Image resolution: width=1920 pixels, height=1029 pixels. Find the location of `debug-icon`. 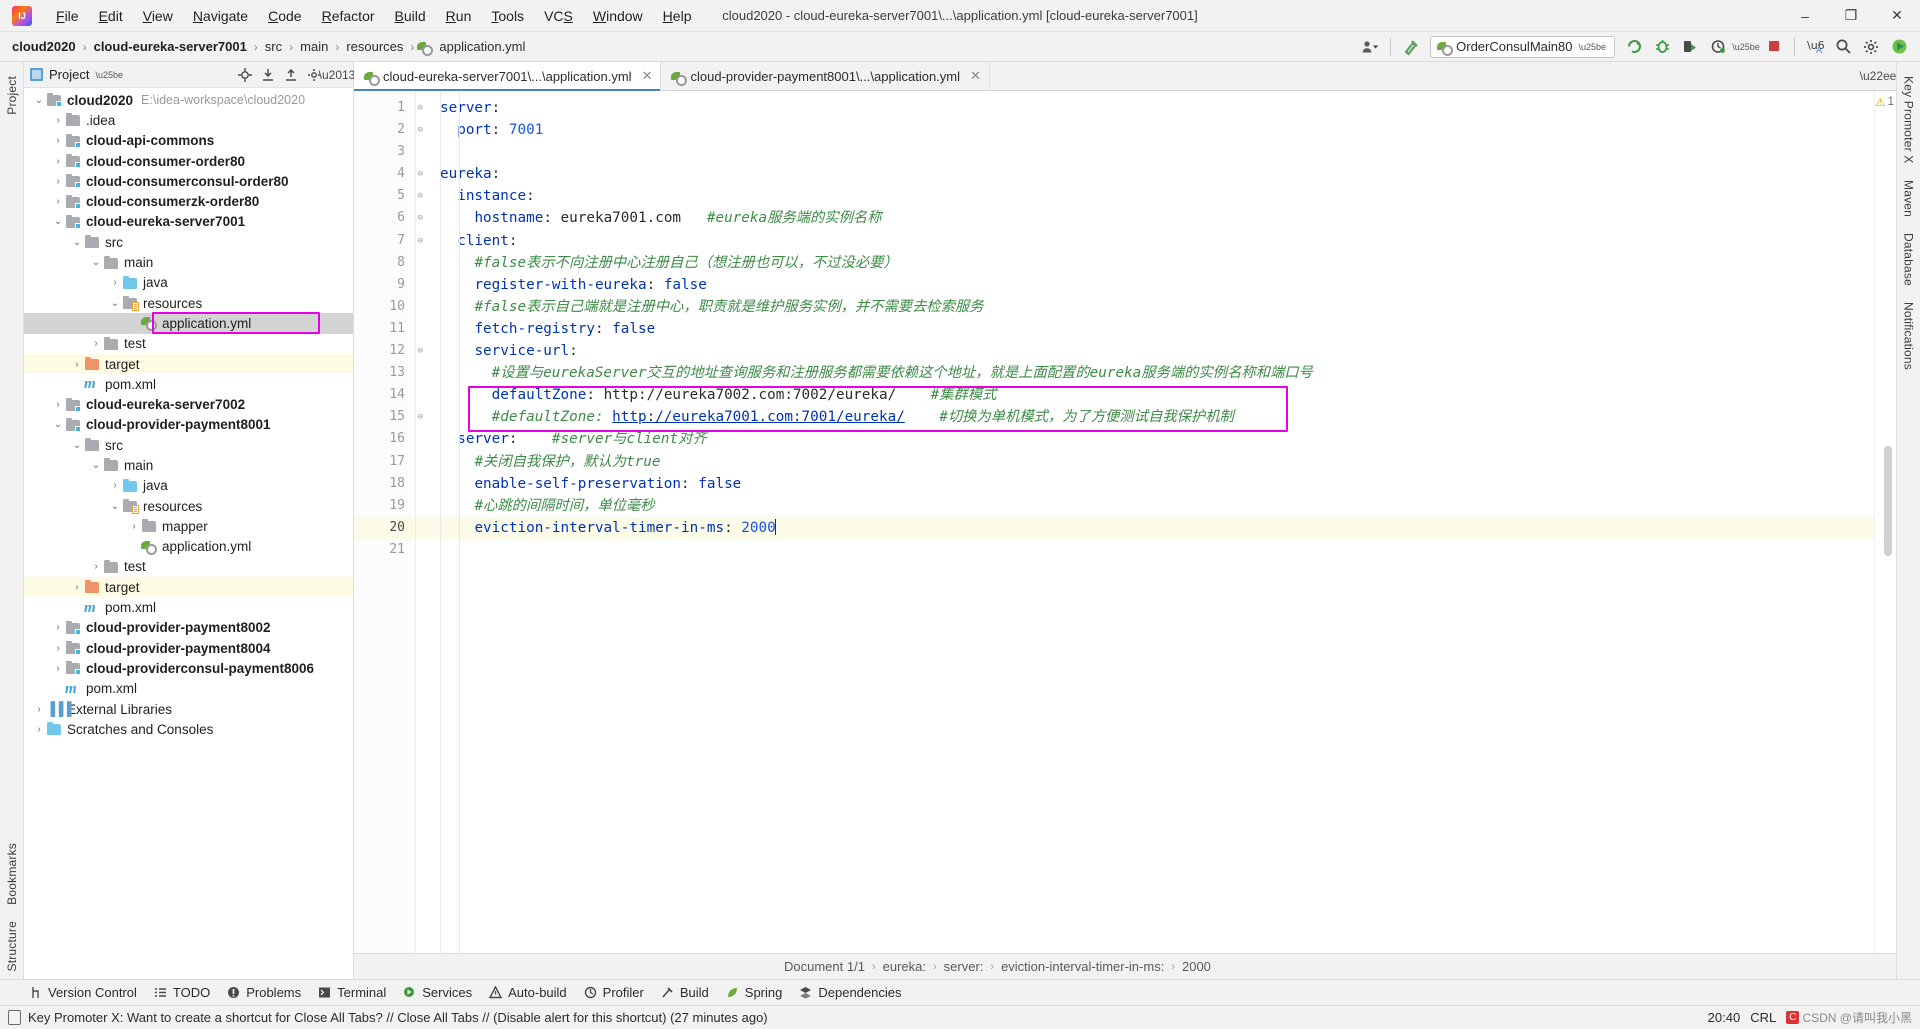

debug-icon is located at coordinates (1662, 47).